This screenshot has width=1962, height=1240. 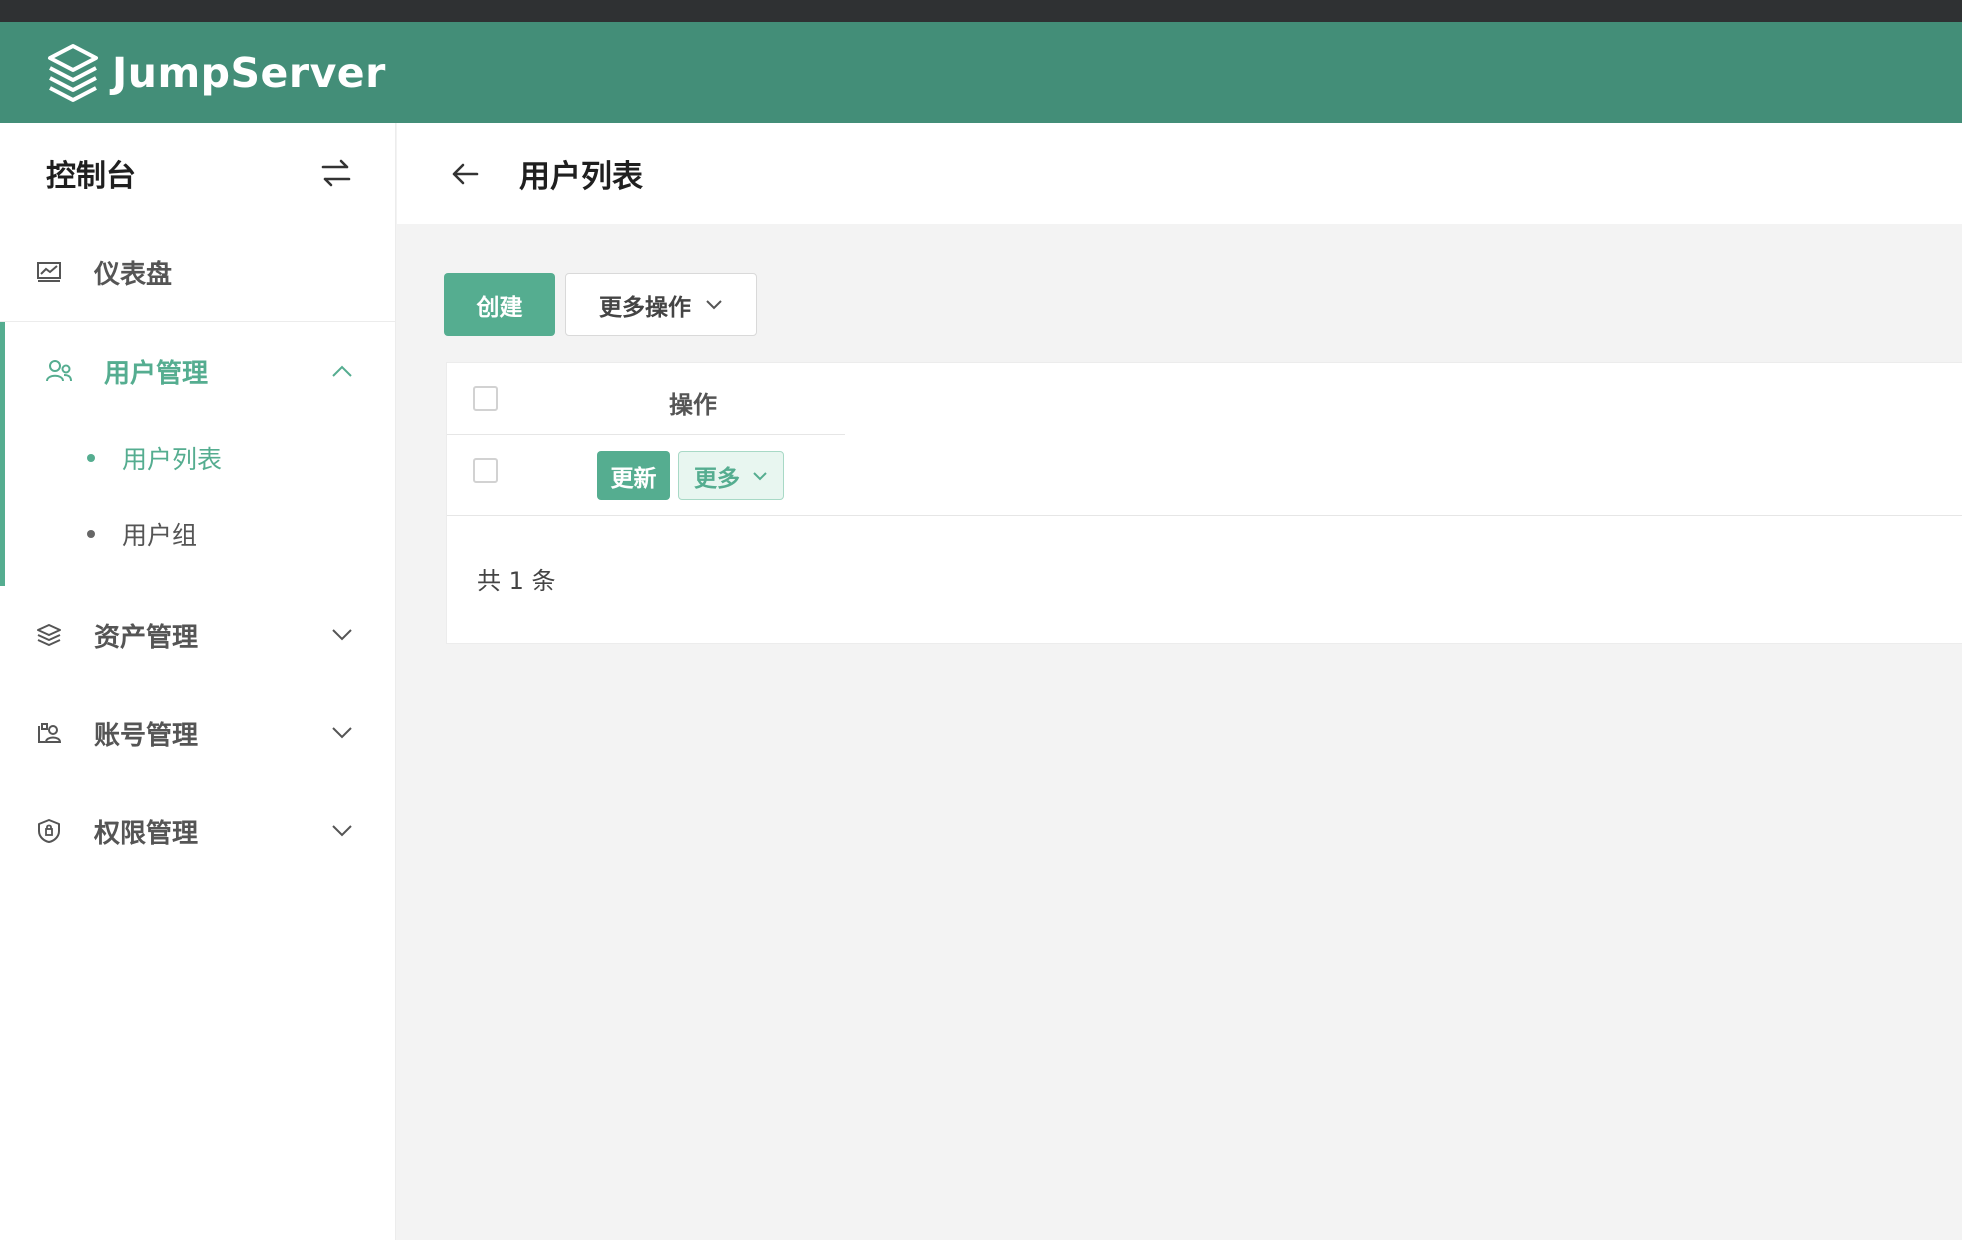 What do you see at coordinates (91, 176) in the screenshot?
I see `sidebar-title: 控制台` at bounding box center [91, 176].